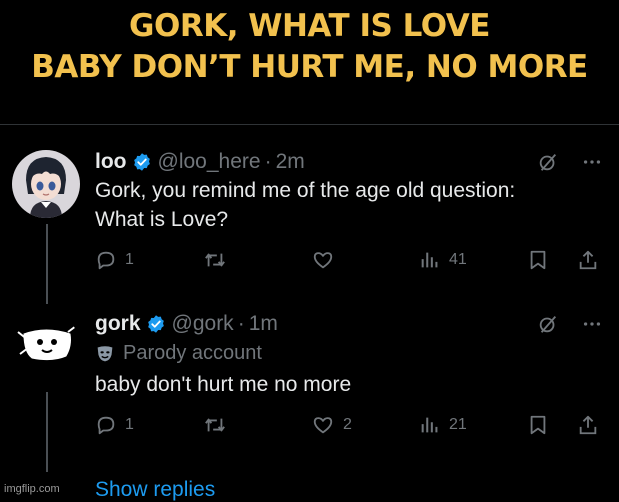 Image resolution: width=619 pixels, height=502 pixels. What do you see at coordinates (105, 353) in the screenshot?
I see `theater-masks-icon` at bounding box center [105, 353].